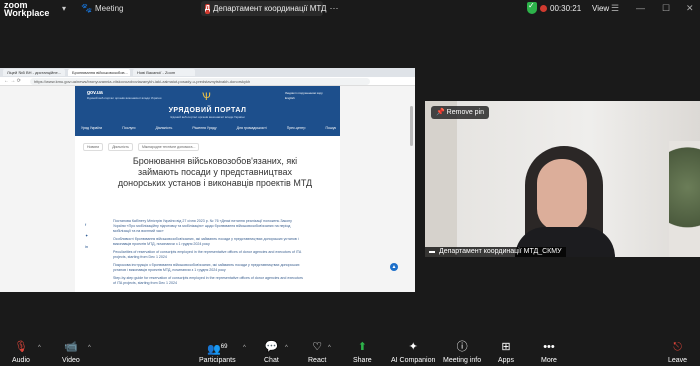 The image size is (700, 366). I want to click on breadcrumb-item: Діяльність, so click(120, 147).